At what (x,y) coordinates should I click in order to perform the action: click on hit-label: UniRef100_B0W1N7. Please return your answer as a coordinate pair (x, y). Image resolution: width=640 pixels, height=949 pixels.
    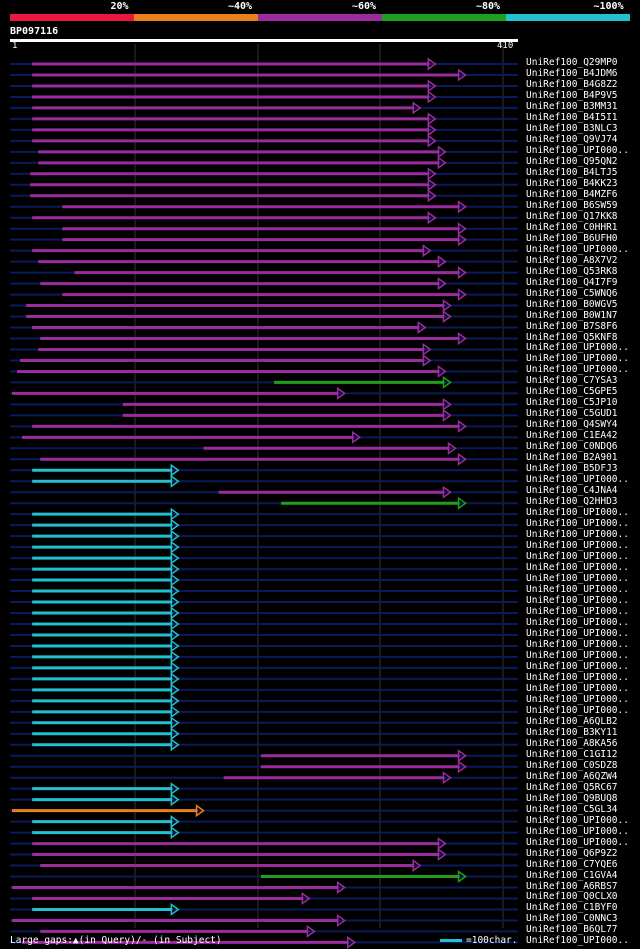
    Looking at the image, I should click on (572, 315).